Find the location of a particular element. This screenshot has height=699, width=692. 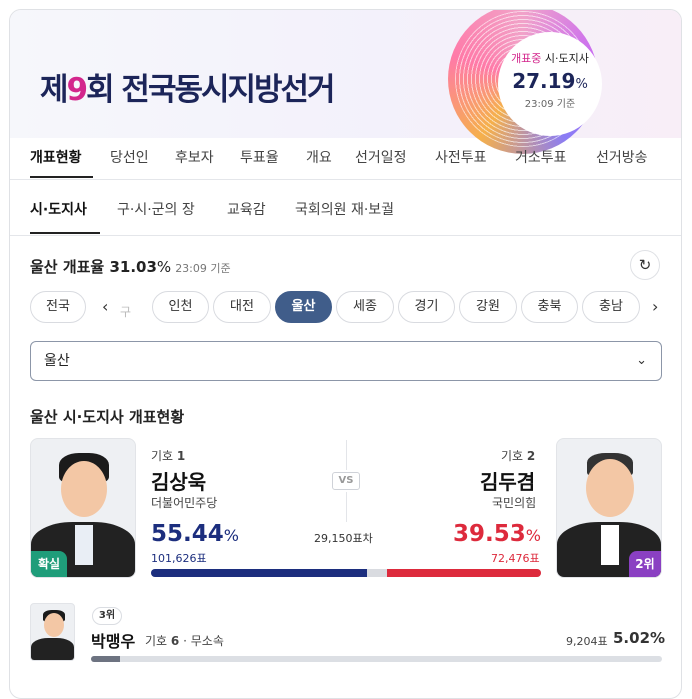

chip-gyeonggi: 경기 is located at coordinates (426, 307).